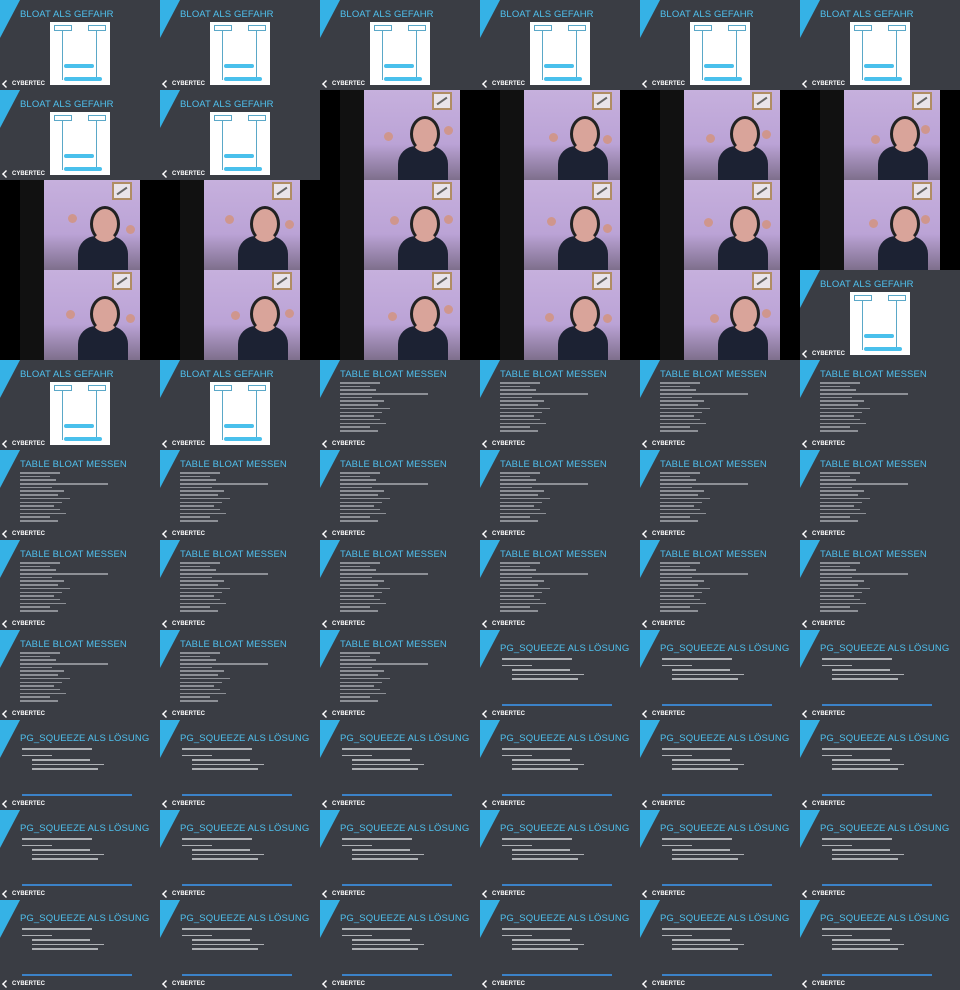 The image size is (960, 990). What do you see at coordinates (585, 314) in the screenshot?
I see `presenter-head` at bounding box center [585, 314].